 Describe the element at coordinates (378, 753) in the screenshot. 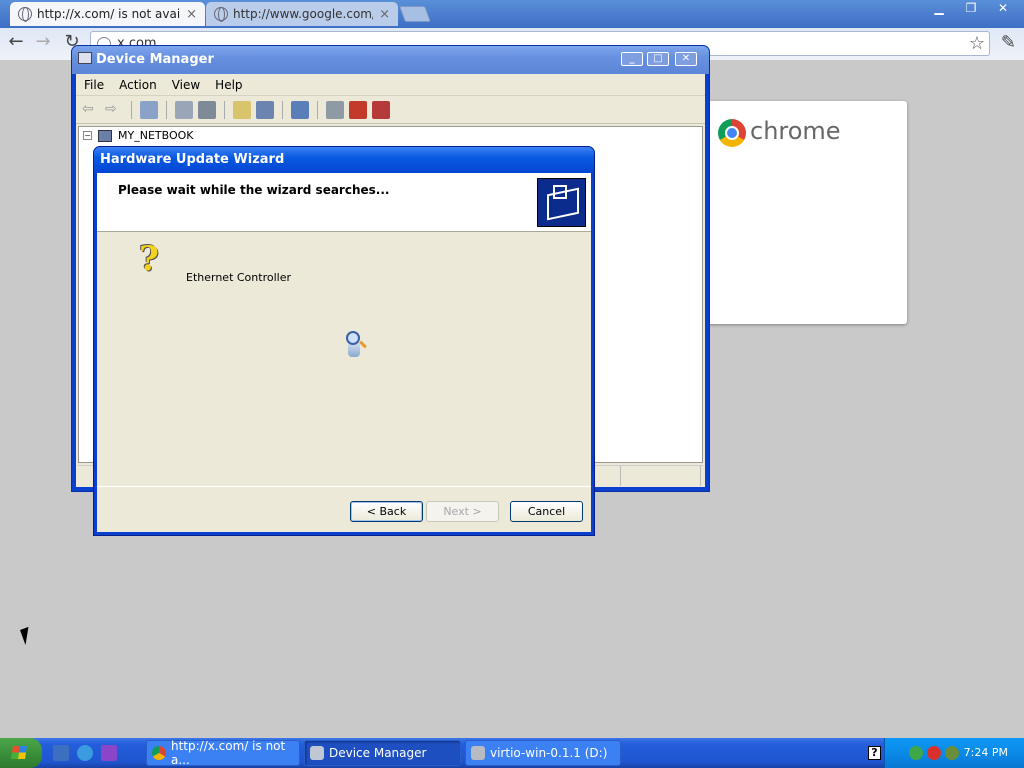

I see `task-label: Device Manager` at that location.